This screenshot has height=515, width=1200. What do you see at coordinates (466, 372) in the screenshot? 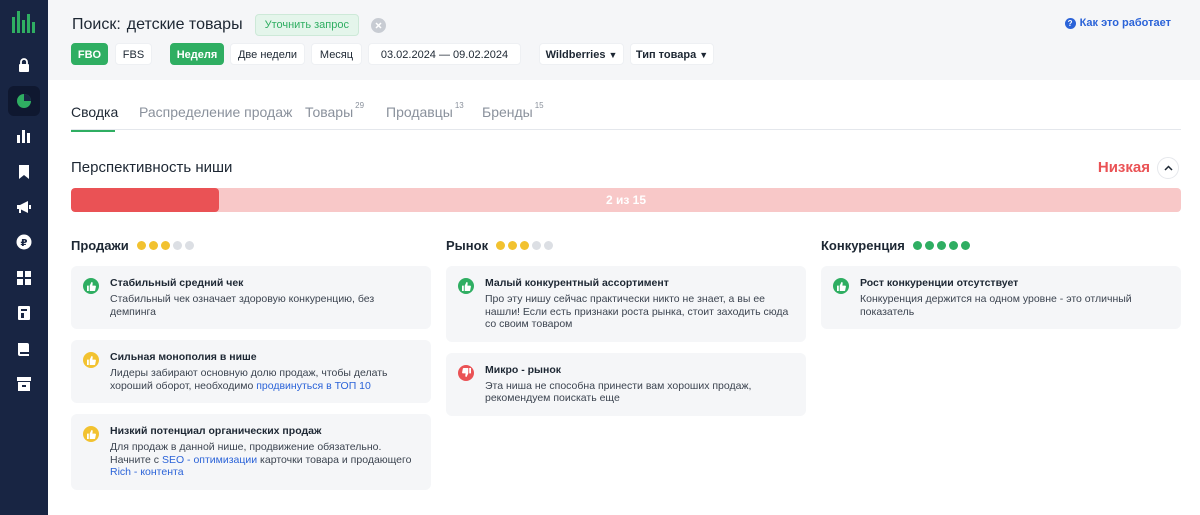
I see `thumbs-down-icon` at bounding box center [466, 372].